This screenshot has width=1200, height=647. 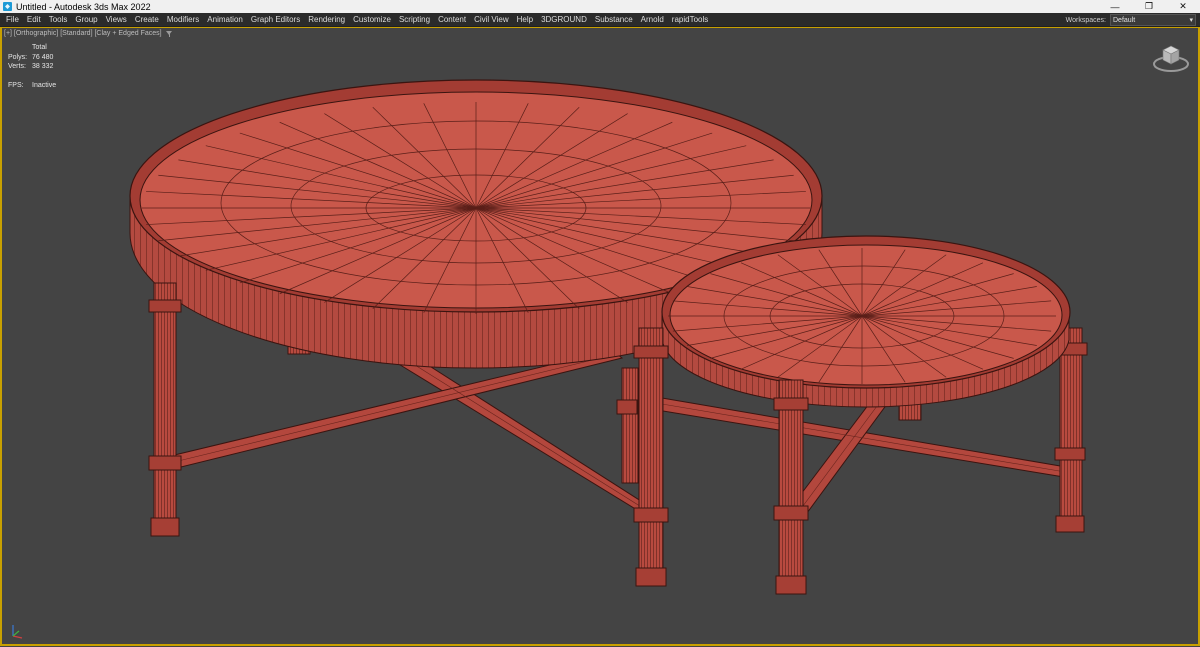 I want to click on menu-item-create: Create, so click(x=147, y=19).